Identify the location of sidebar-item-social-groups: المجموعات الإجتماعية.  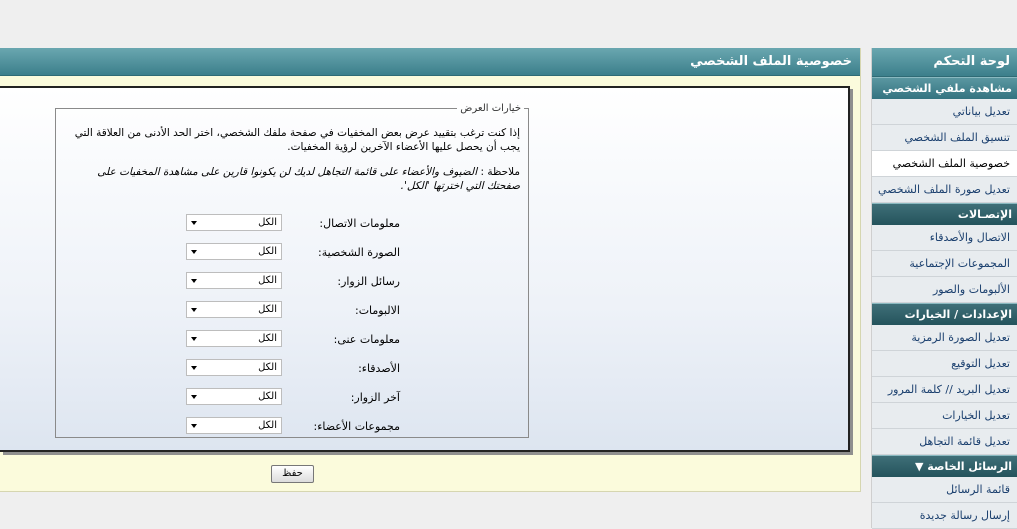
(944, 264).